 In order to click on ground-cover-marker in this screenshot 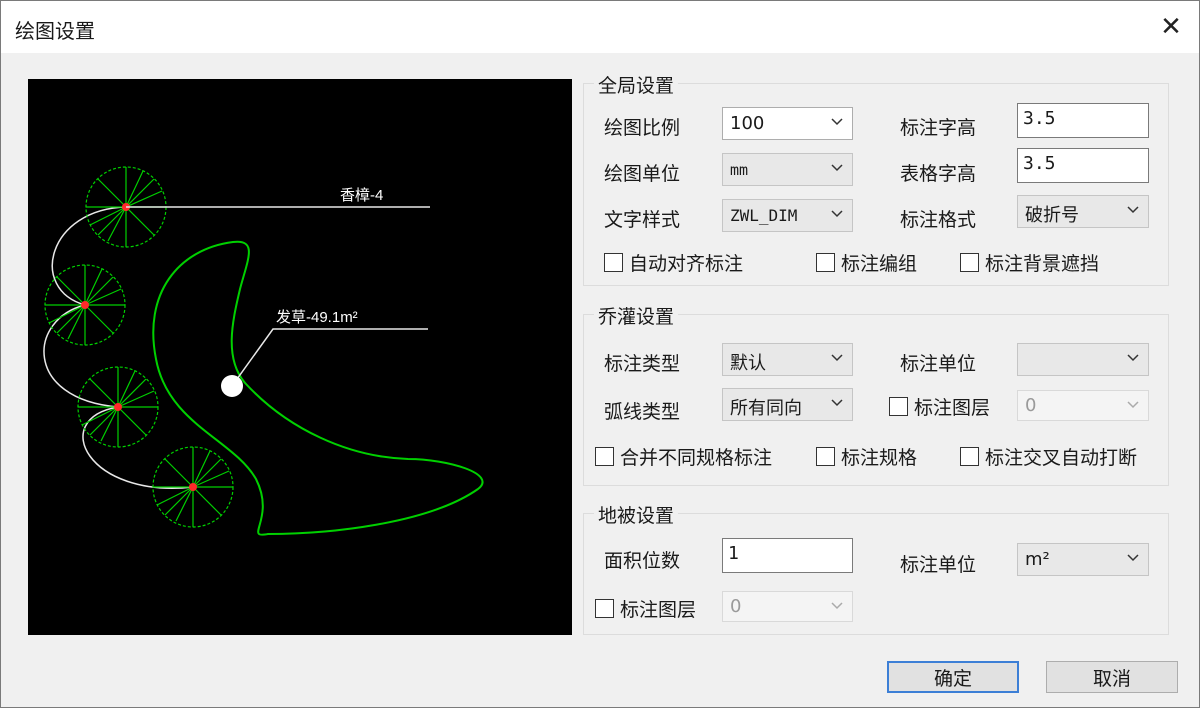, I will do `click(232, 386)`.